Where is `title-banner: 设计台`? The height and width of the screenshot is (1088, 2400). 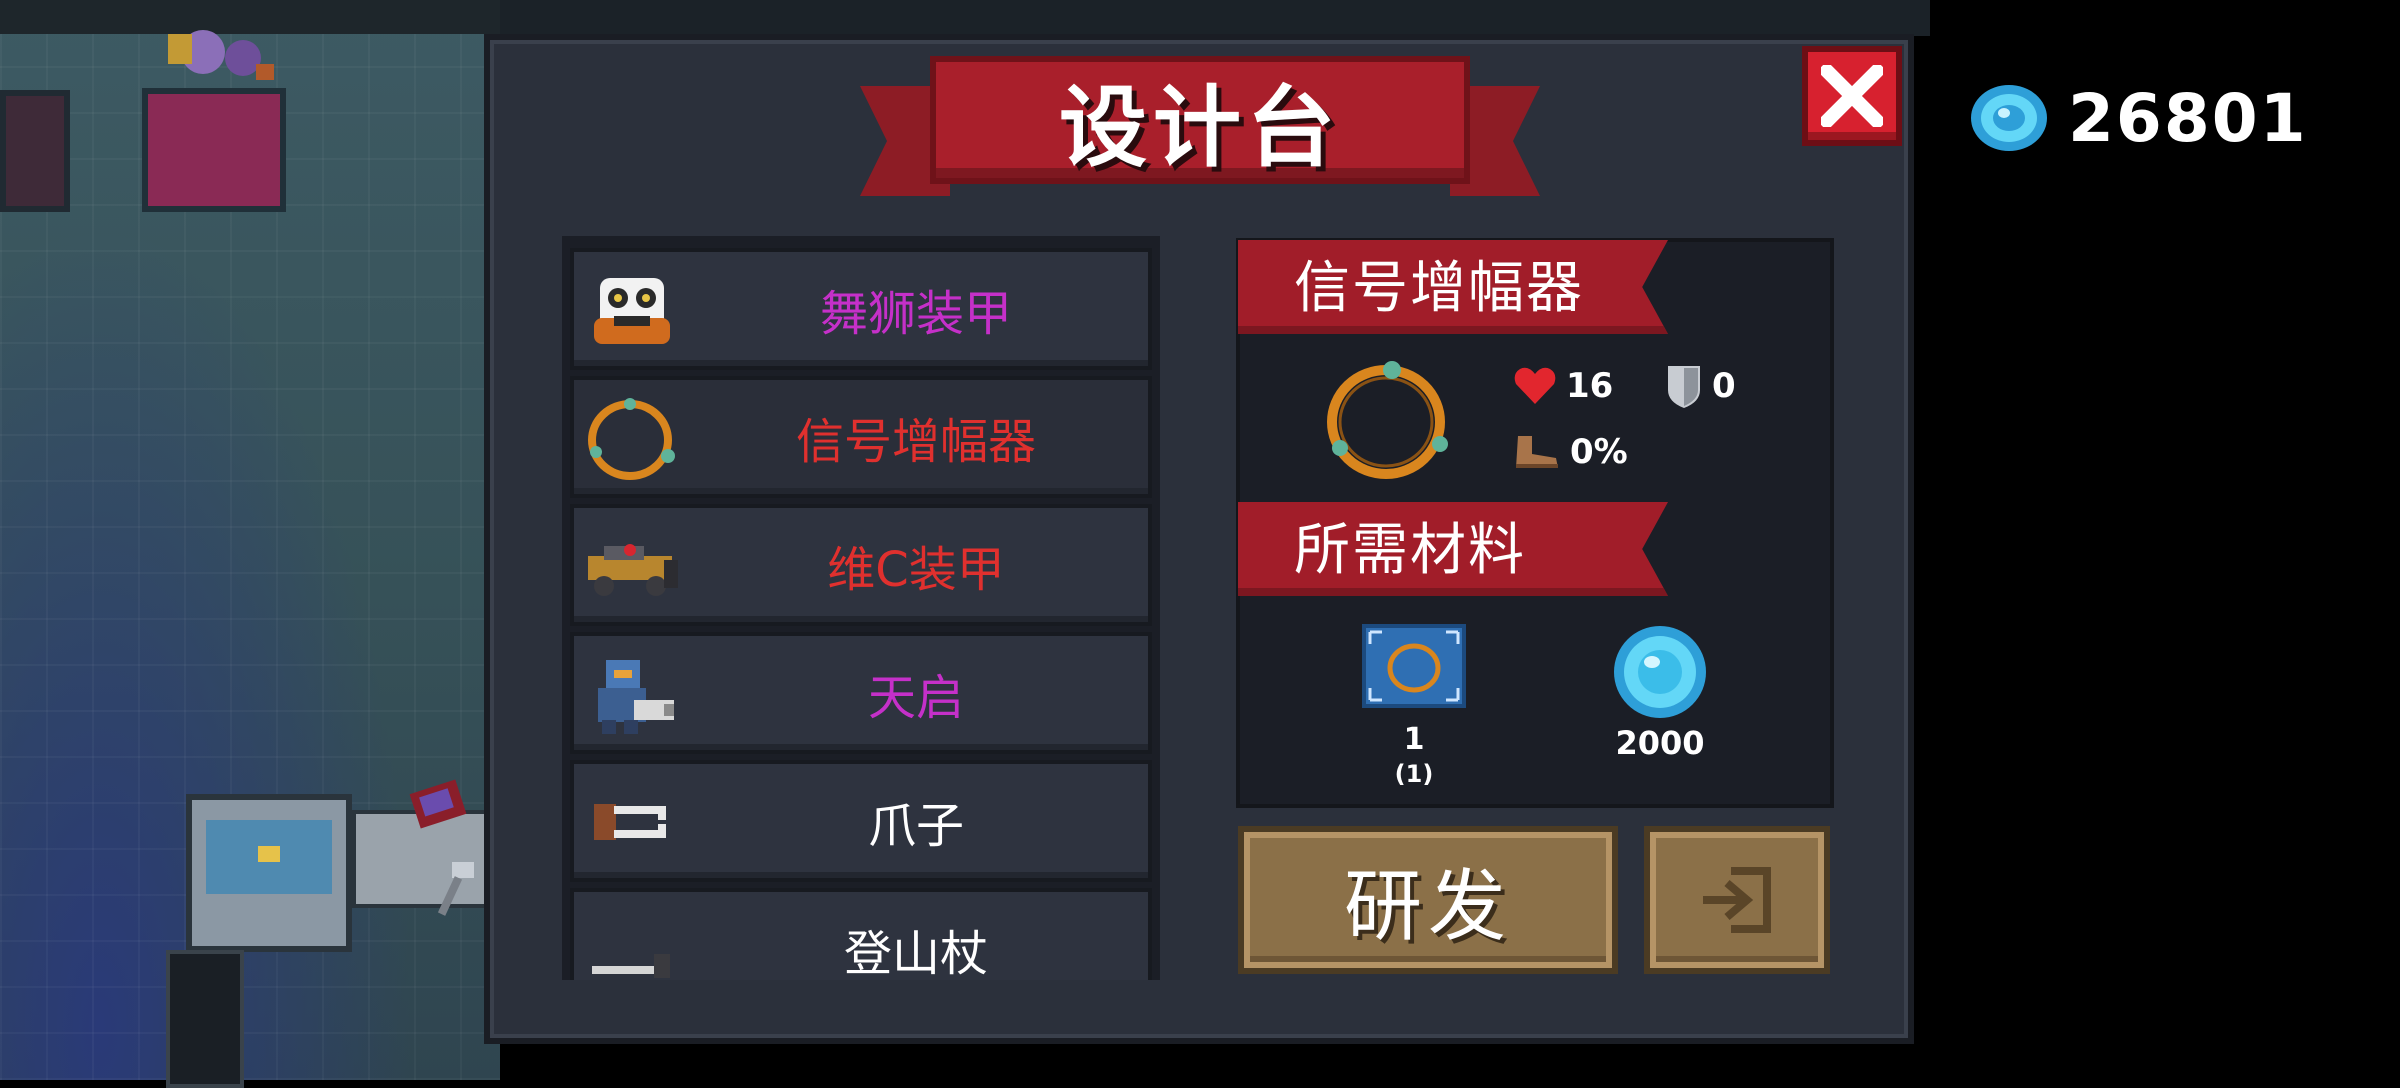
title-banner: 设计台 is located at coordinates (1200, 131).